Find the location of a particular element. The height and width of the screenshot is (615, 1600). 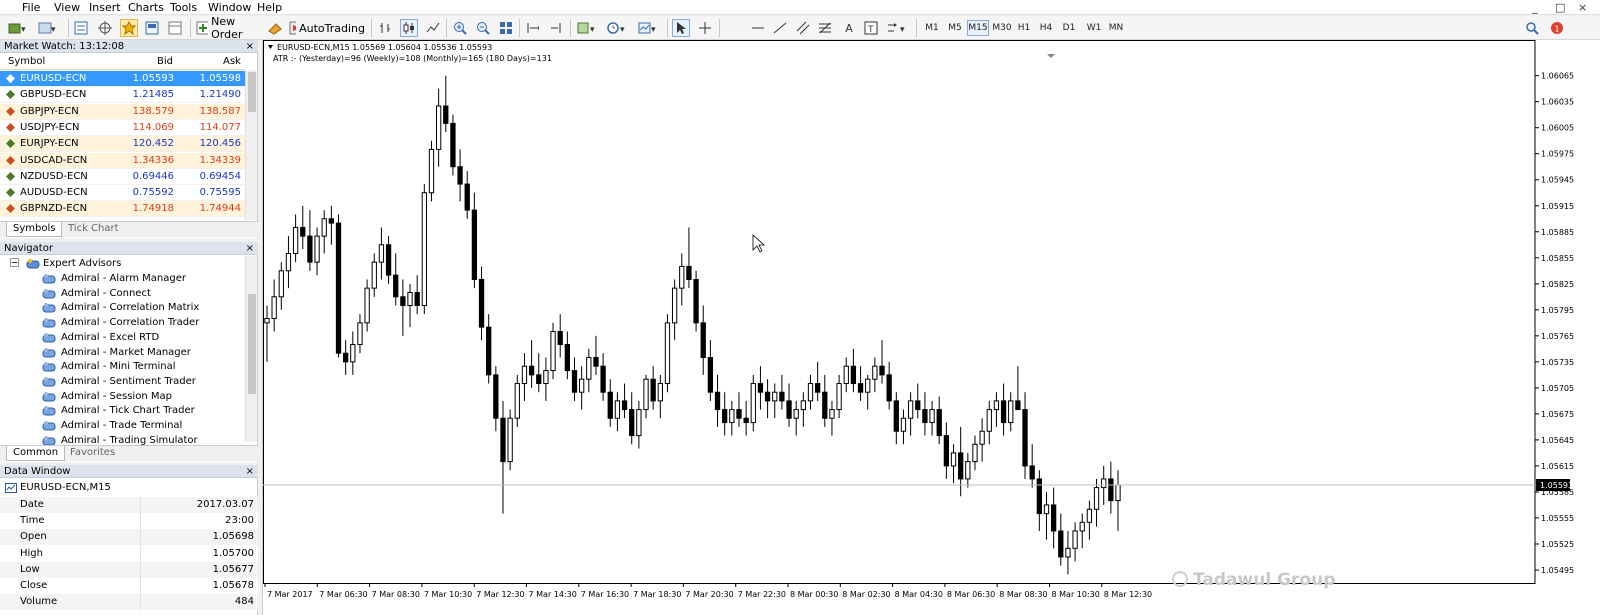

navigator-expand-icon is located at coordinates (15, 265).